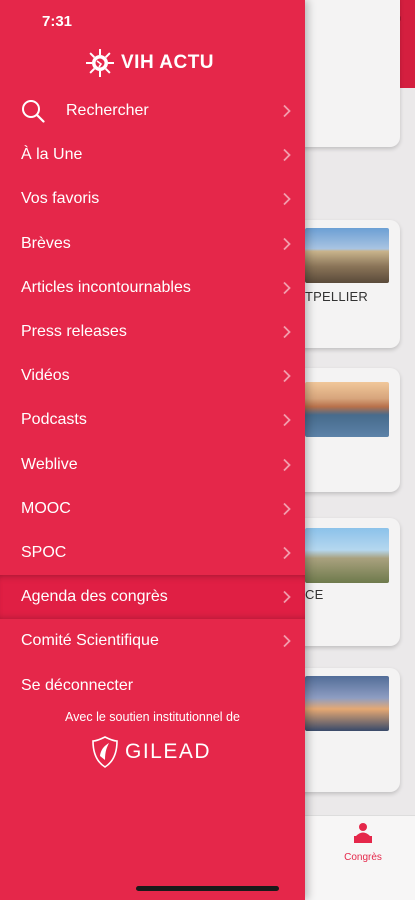  I want to click on menu-item-search: Rechercher, so click(152, 111).